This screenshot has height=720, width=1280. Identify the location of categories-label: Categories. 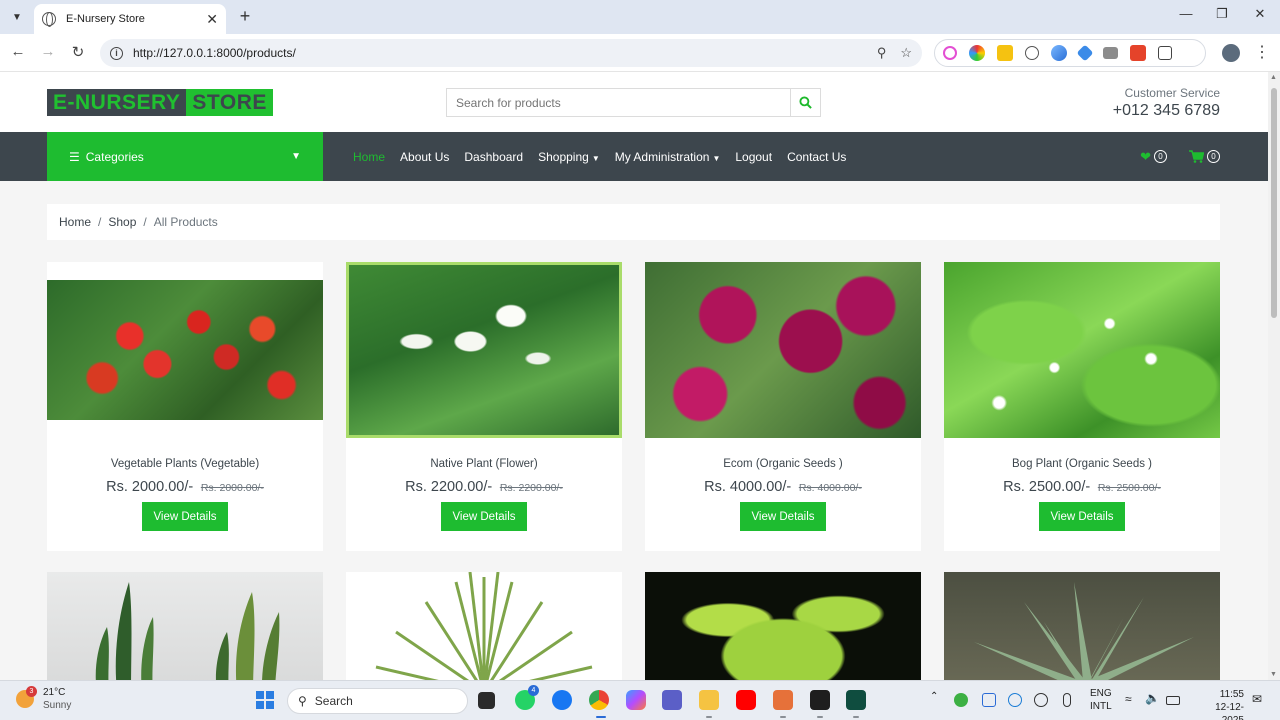
(114, 156).